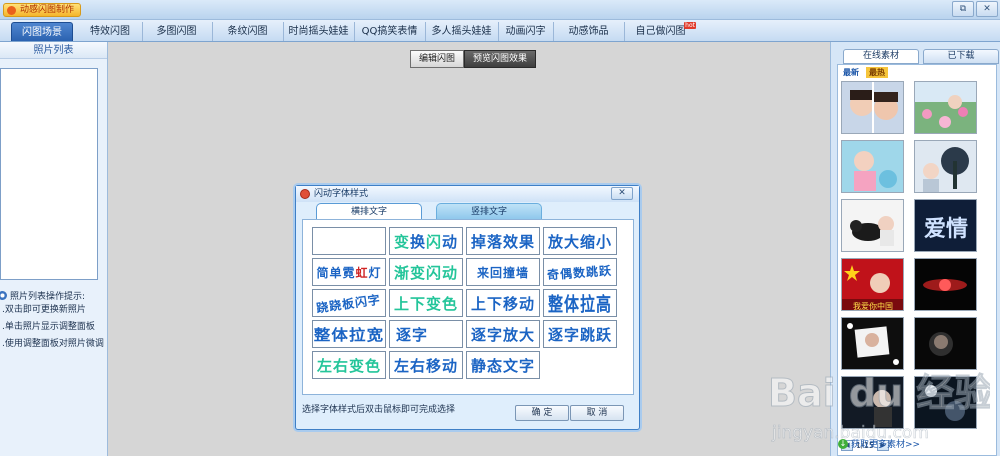 The width and height of the screenshot is (1000, 456). What do you see at coordinates (110, 31) in the screenshot?
I see `tab-effects: 特效闪图` at bounding box center [110, 31].